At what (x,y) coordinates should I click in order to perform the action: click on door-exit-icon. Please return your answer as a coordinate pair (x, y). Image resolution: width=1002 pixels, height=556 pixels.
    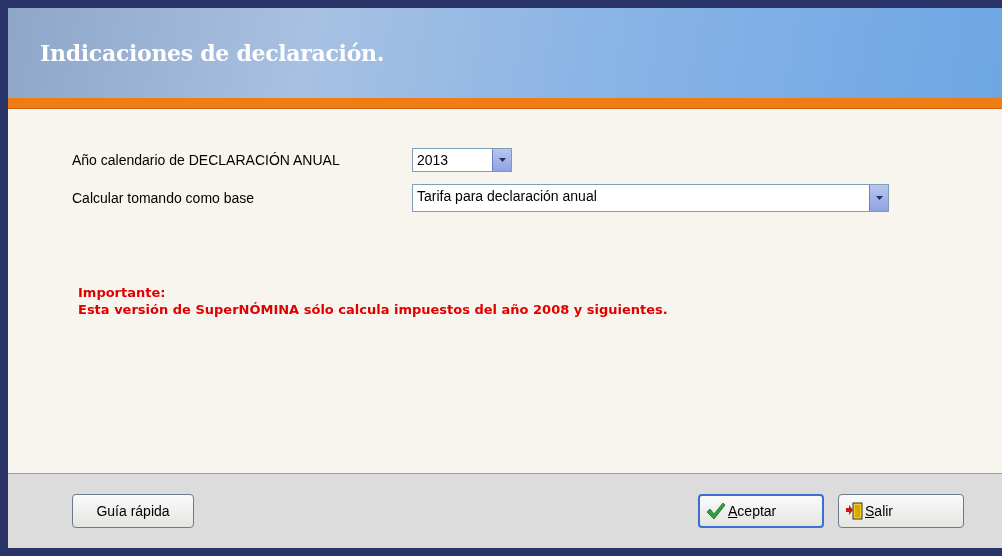
    Looking at the image, I should click on (854, 511).